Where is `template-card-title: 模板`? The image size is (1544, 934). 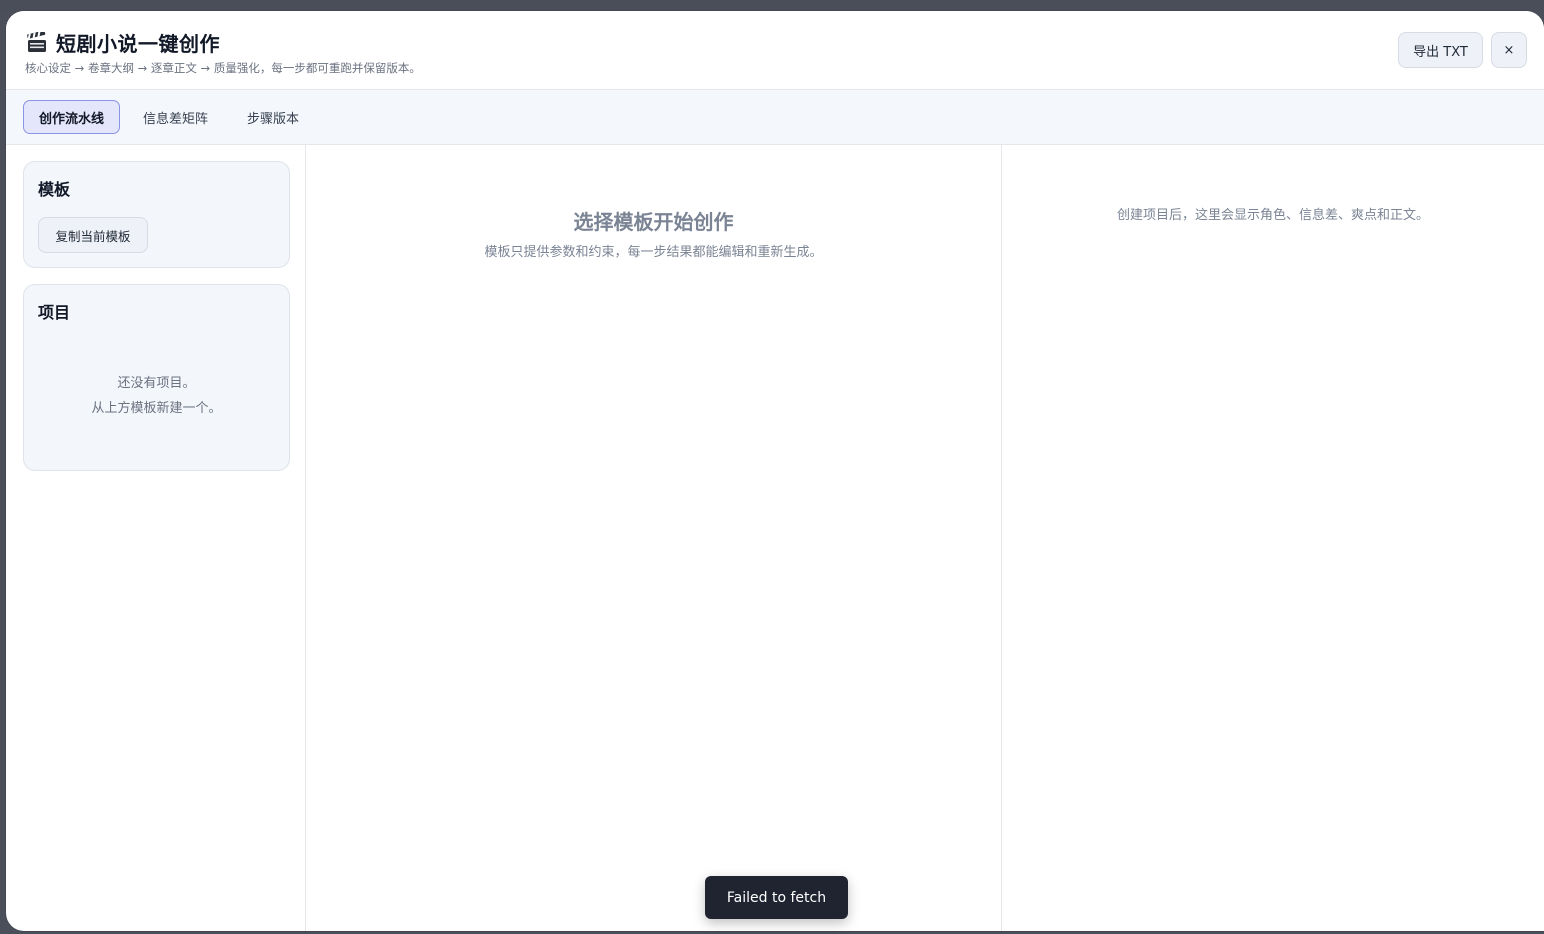 template-card-title: 模板 is located at coordinates (54, 189).